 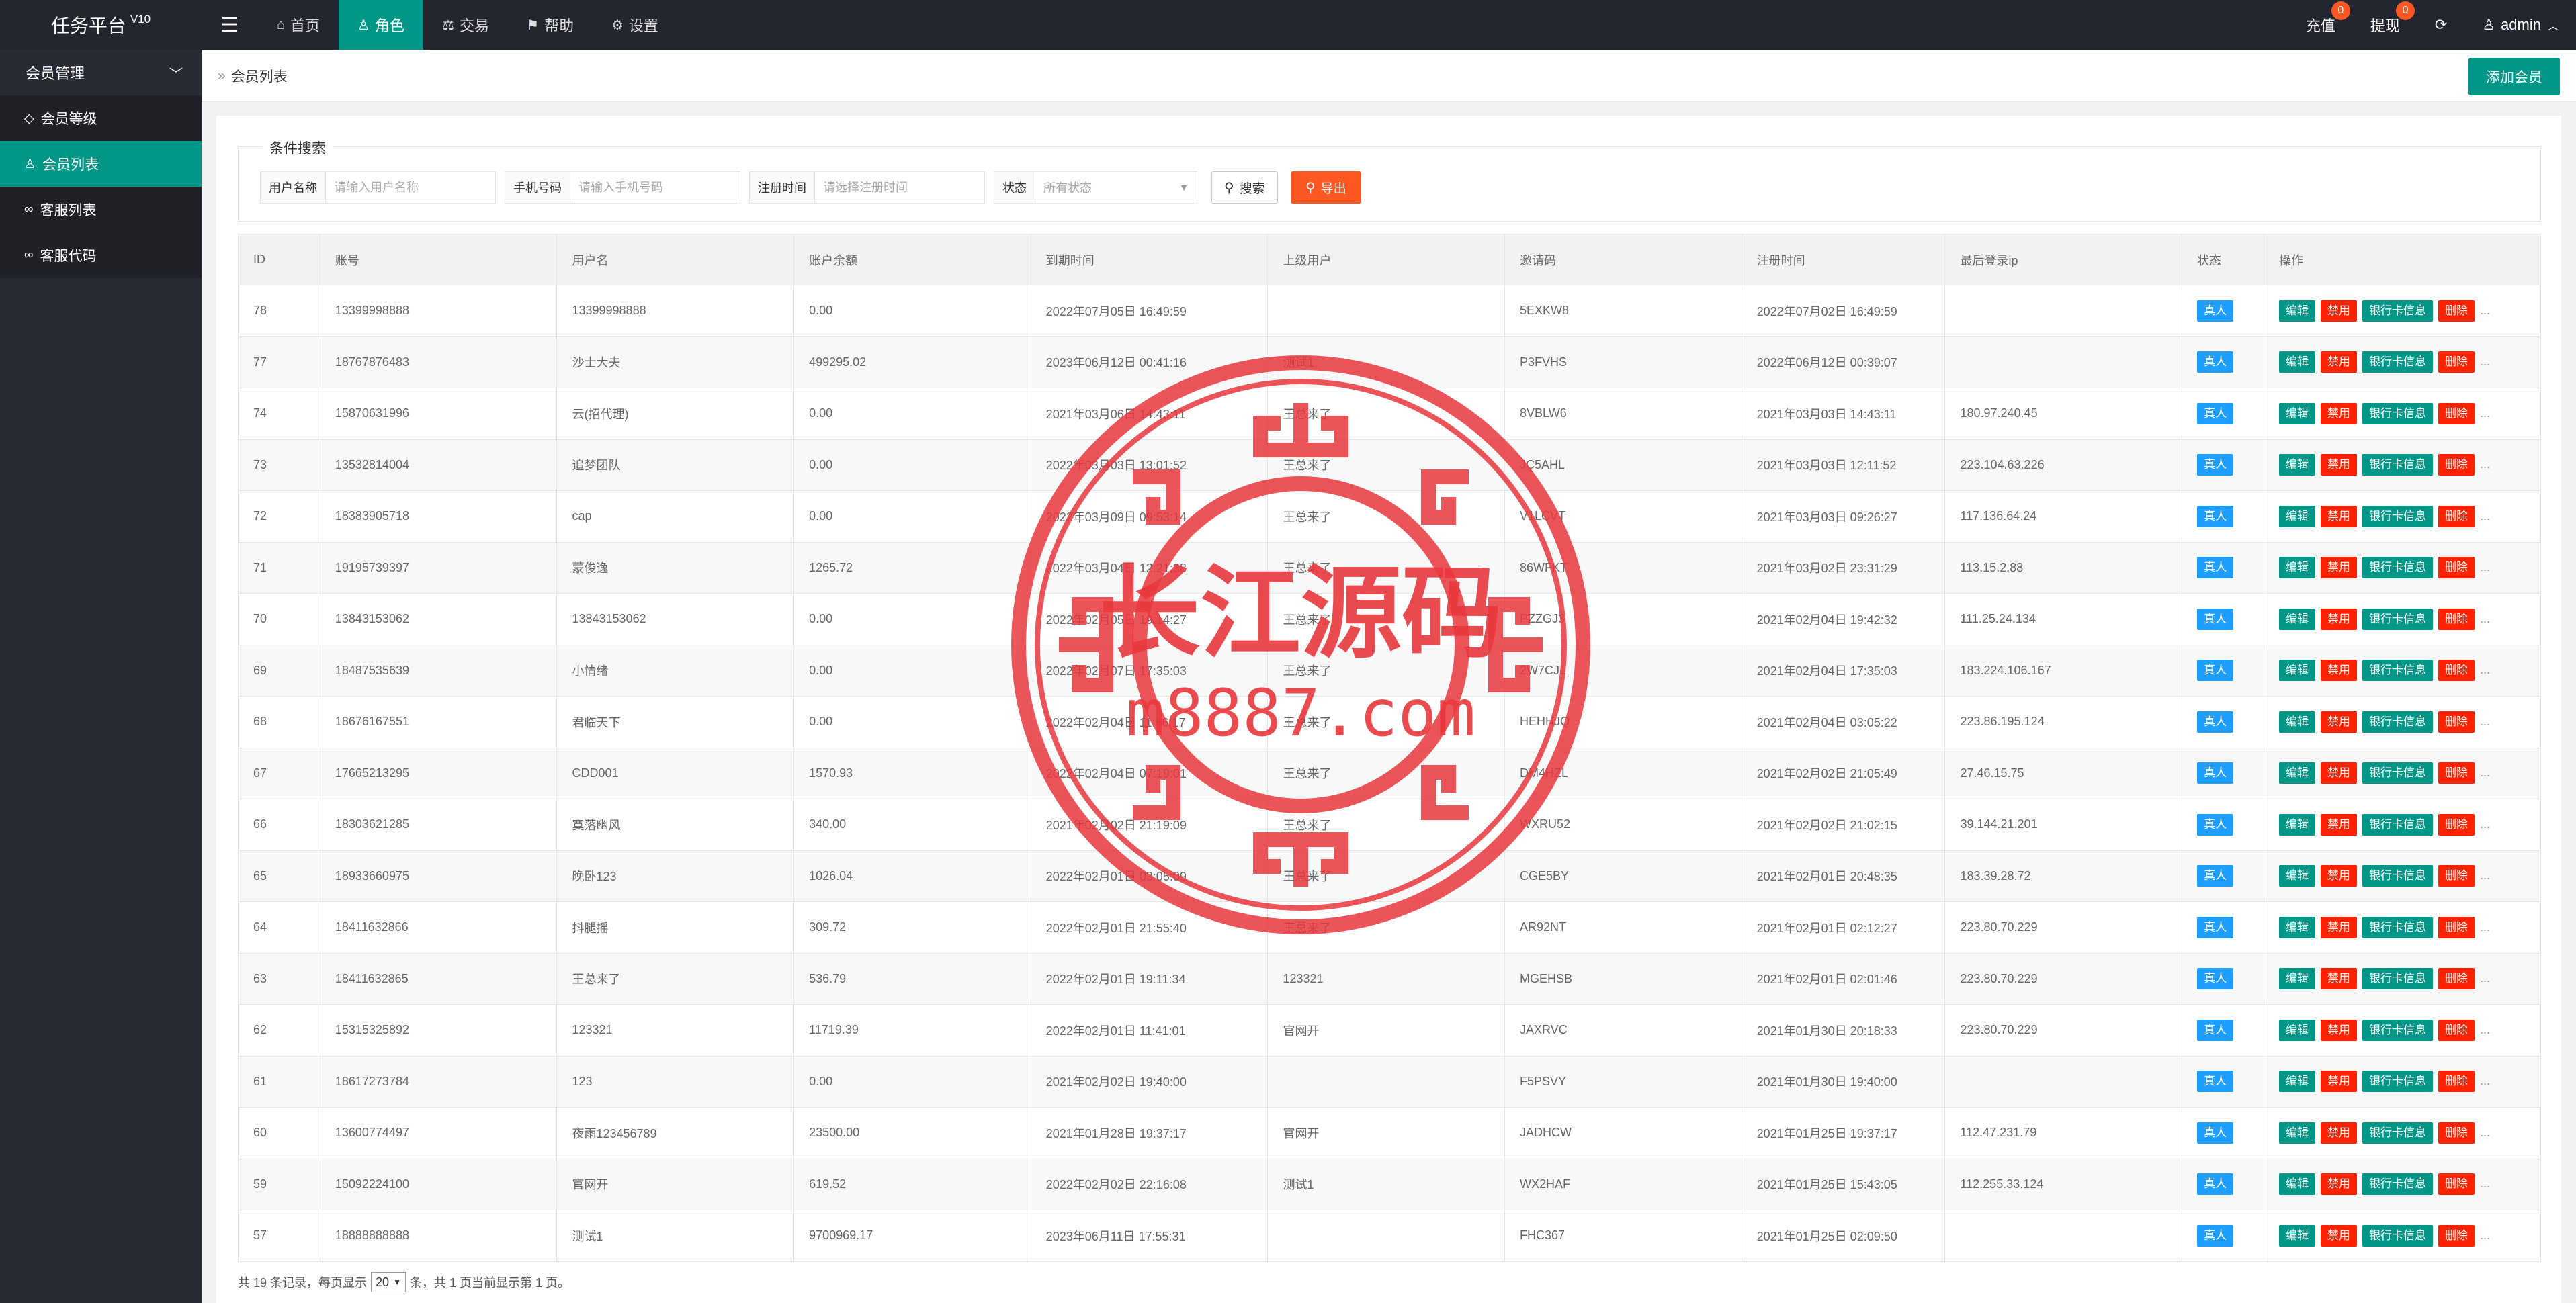 I want to click on sidebar-item-0: ◇ 会员等级, so click(x=101, y=118).